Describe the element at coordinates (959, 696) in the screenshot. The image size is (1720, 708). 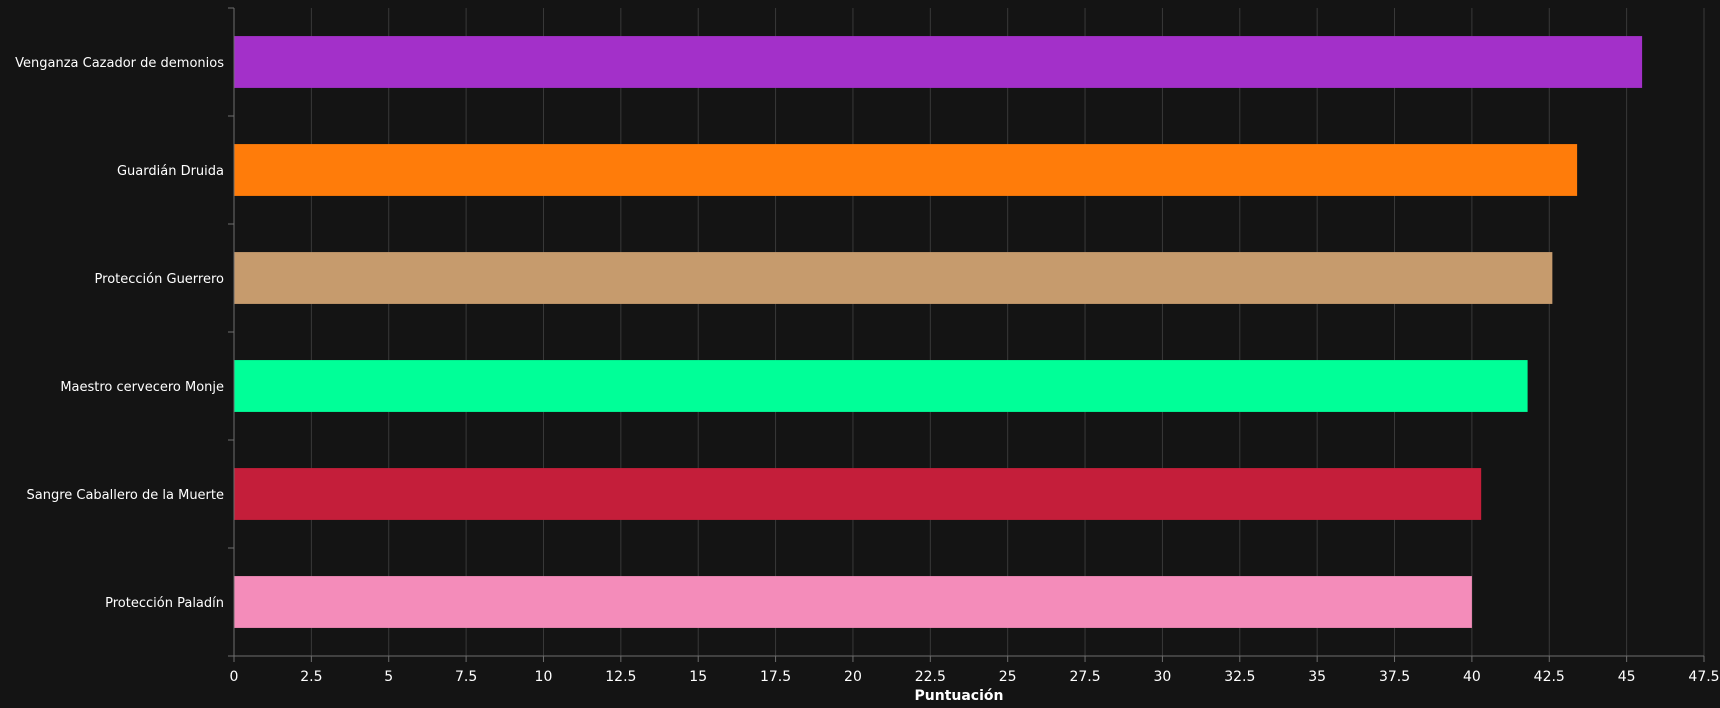
I see `x-axis-title: Puntuación` at that location.